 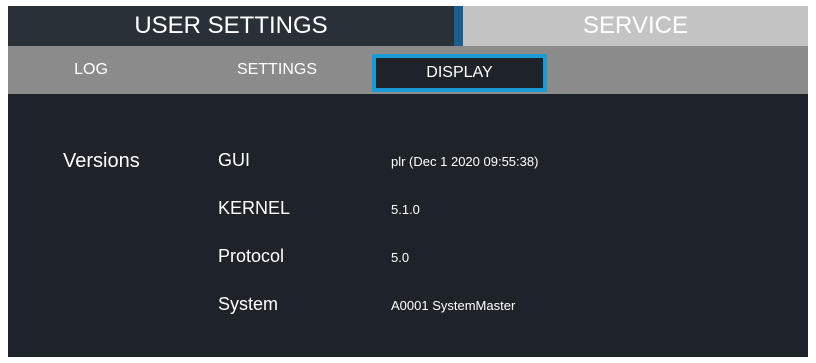 I want to click on sub-tab-bar: LOG SETTINGS DISPLAY, so click(x=408, y=70).